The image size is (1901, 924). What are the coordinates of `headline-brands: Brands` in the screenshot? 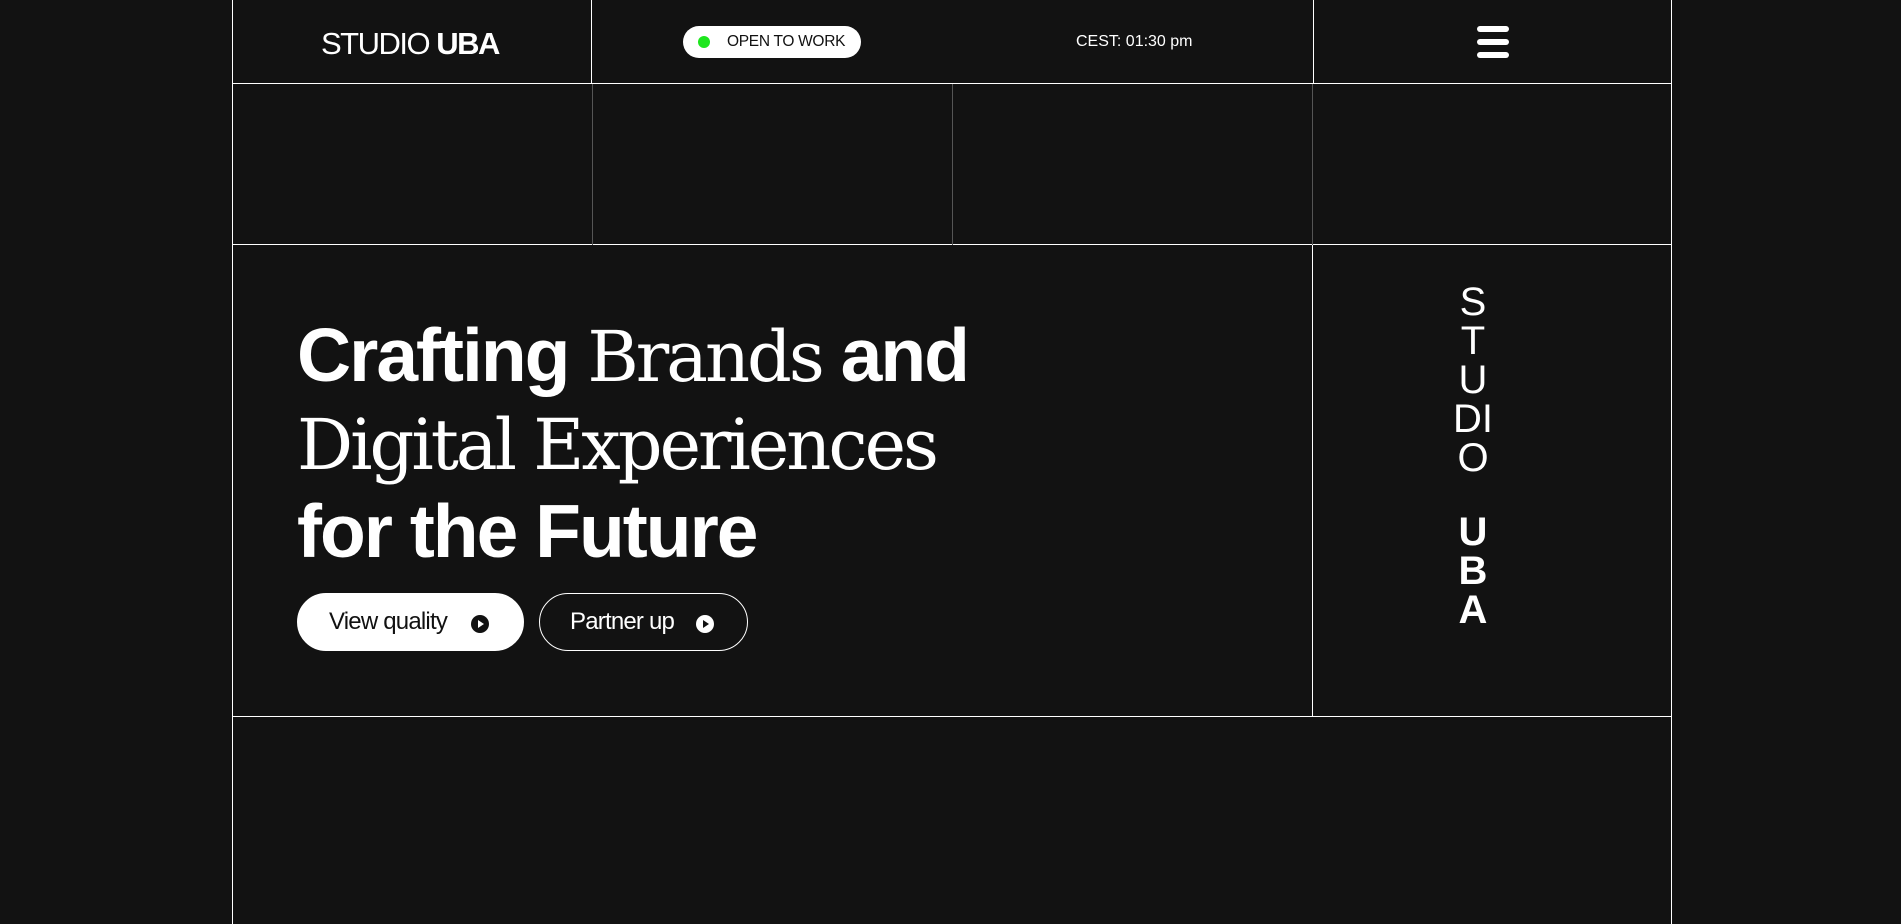 It's located at (705, 357).